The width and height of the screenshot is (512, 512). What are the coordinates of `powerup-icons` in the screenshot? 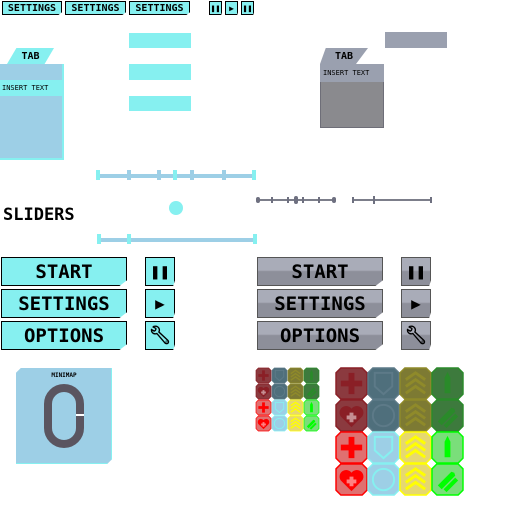 It's located at (359, 431).